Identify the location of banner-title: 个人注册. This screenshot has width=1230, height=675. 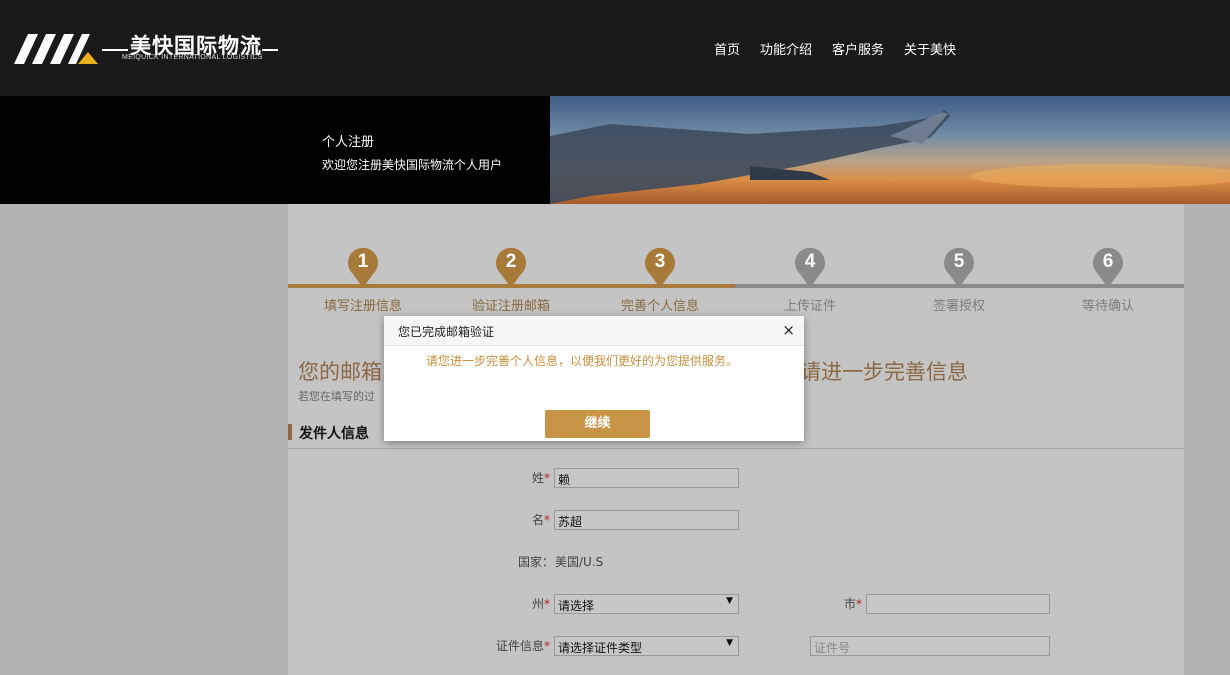
(348, 142).